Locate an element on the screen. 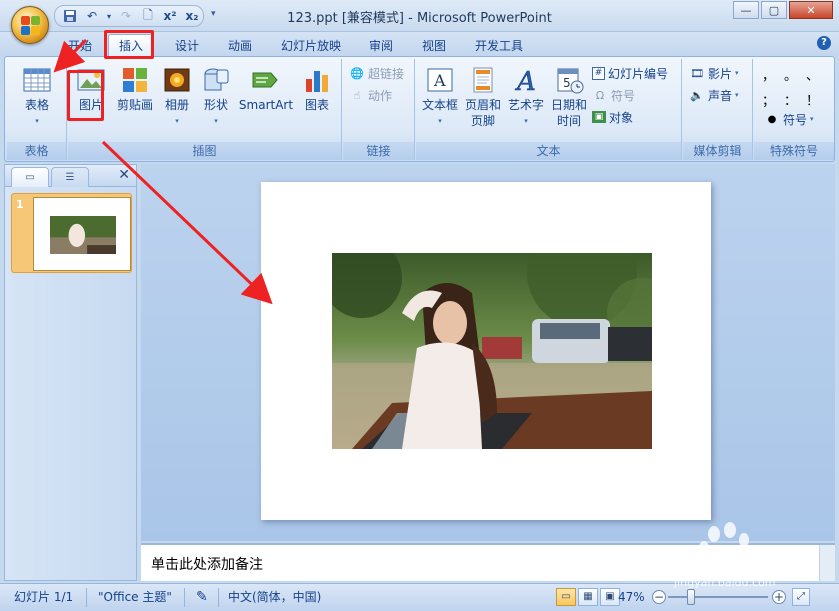 Image resolution: width=839 pixels, height=611 pixels. speaker-icon: 🔈 is located at coordinates (697, 95).